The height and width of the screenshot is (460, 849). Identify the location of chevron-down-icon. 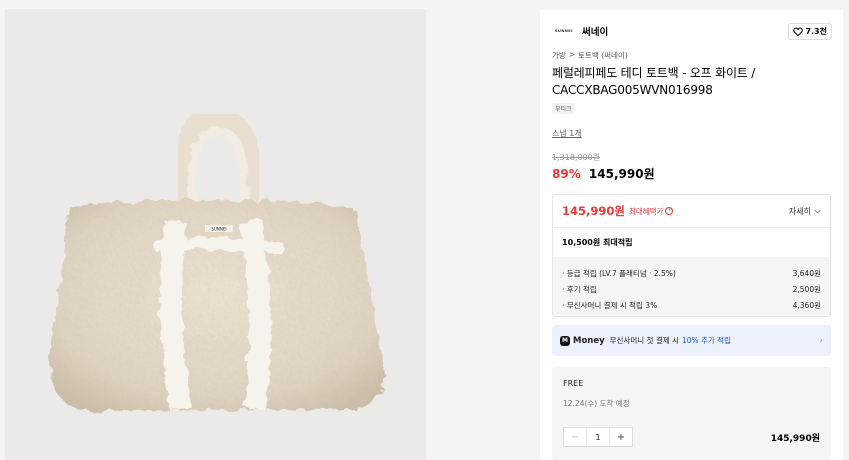
(817, 211).